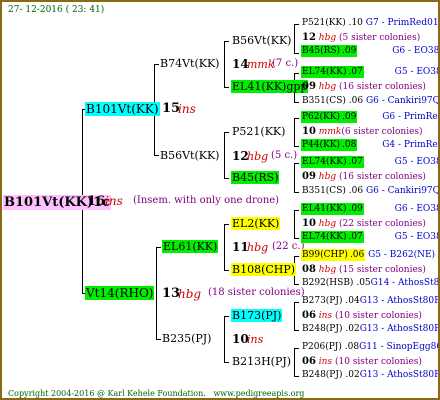 This screenshot has height=400, width=440. What do you see at coordinates (258, 131) in the screenshot?
I see `g3-queen: P521(KK)` at bounding box center [258, 131].